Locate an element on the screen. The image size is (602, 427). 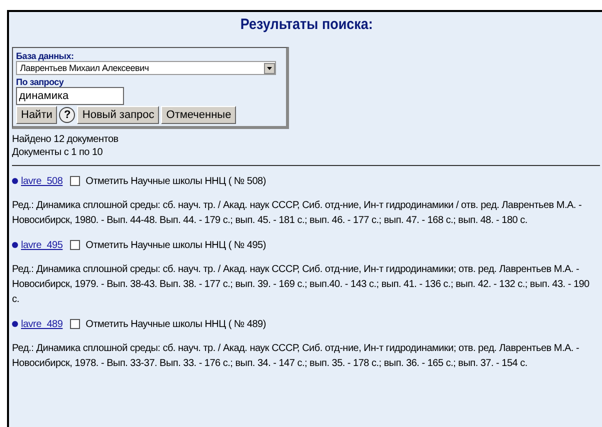
result-summary: Документы с 1 по 10 is located at coordinates (58, 152).